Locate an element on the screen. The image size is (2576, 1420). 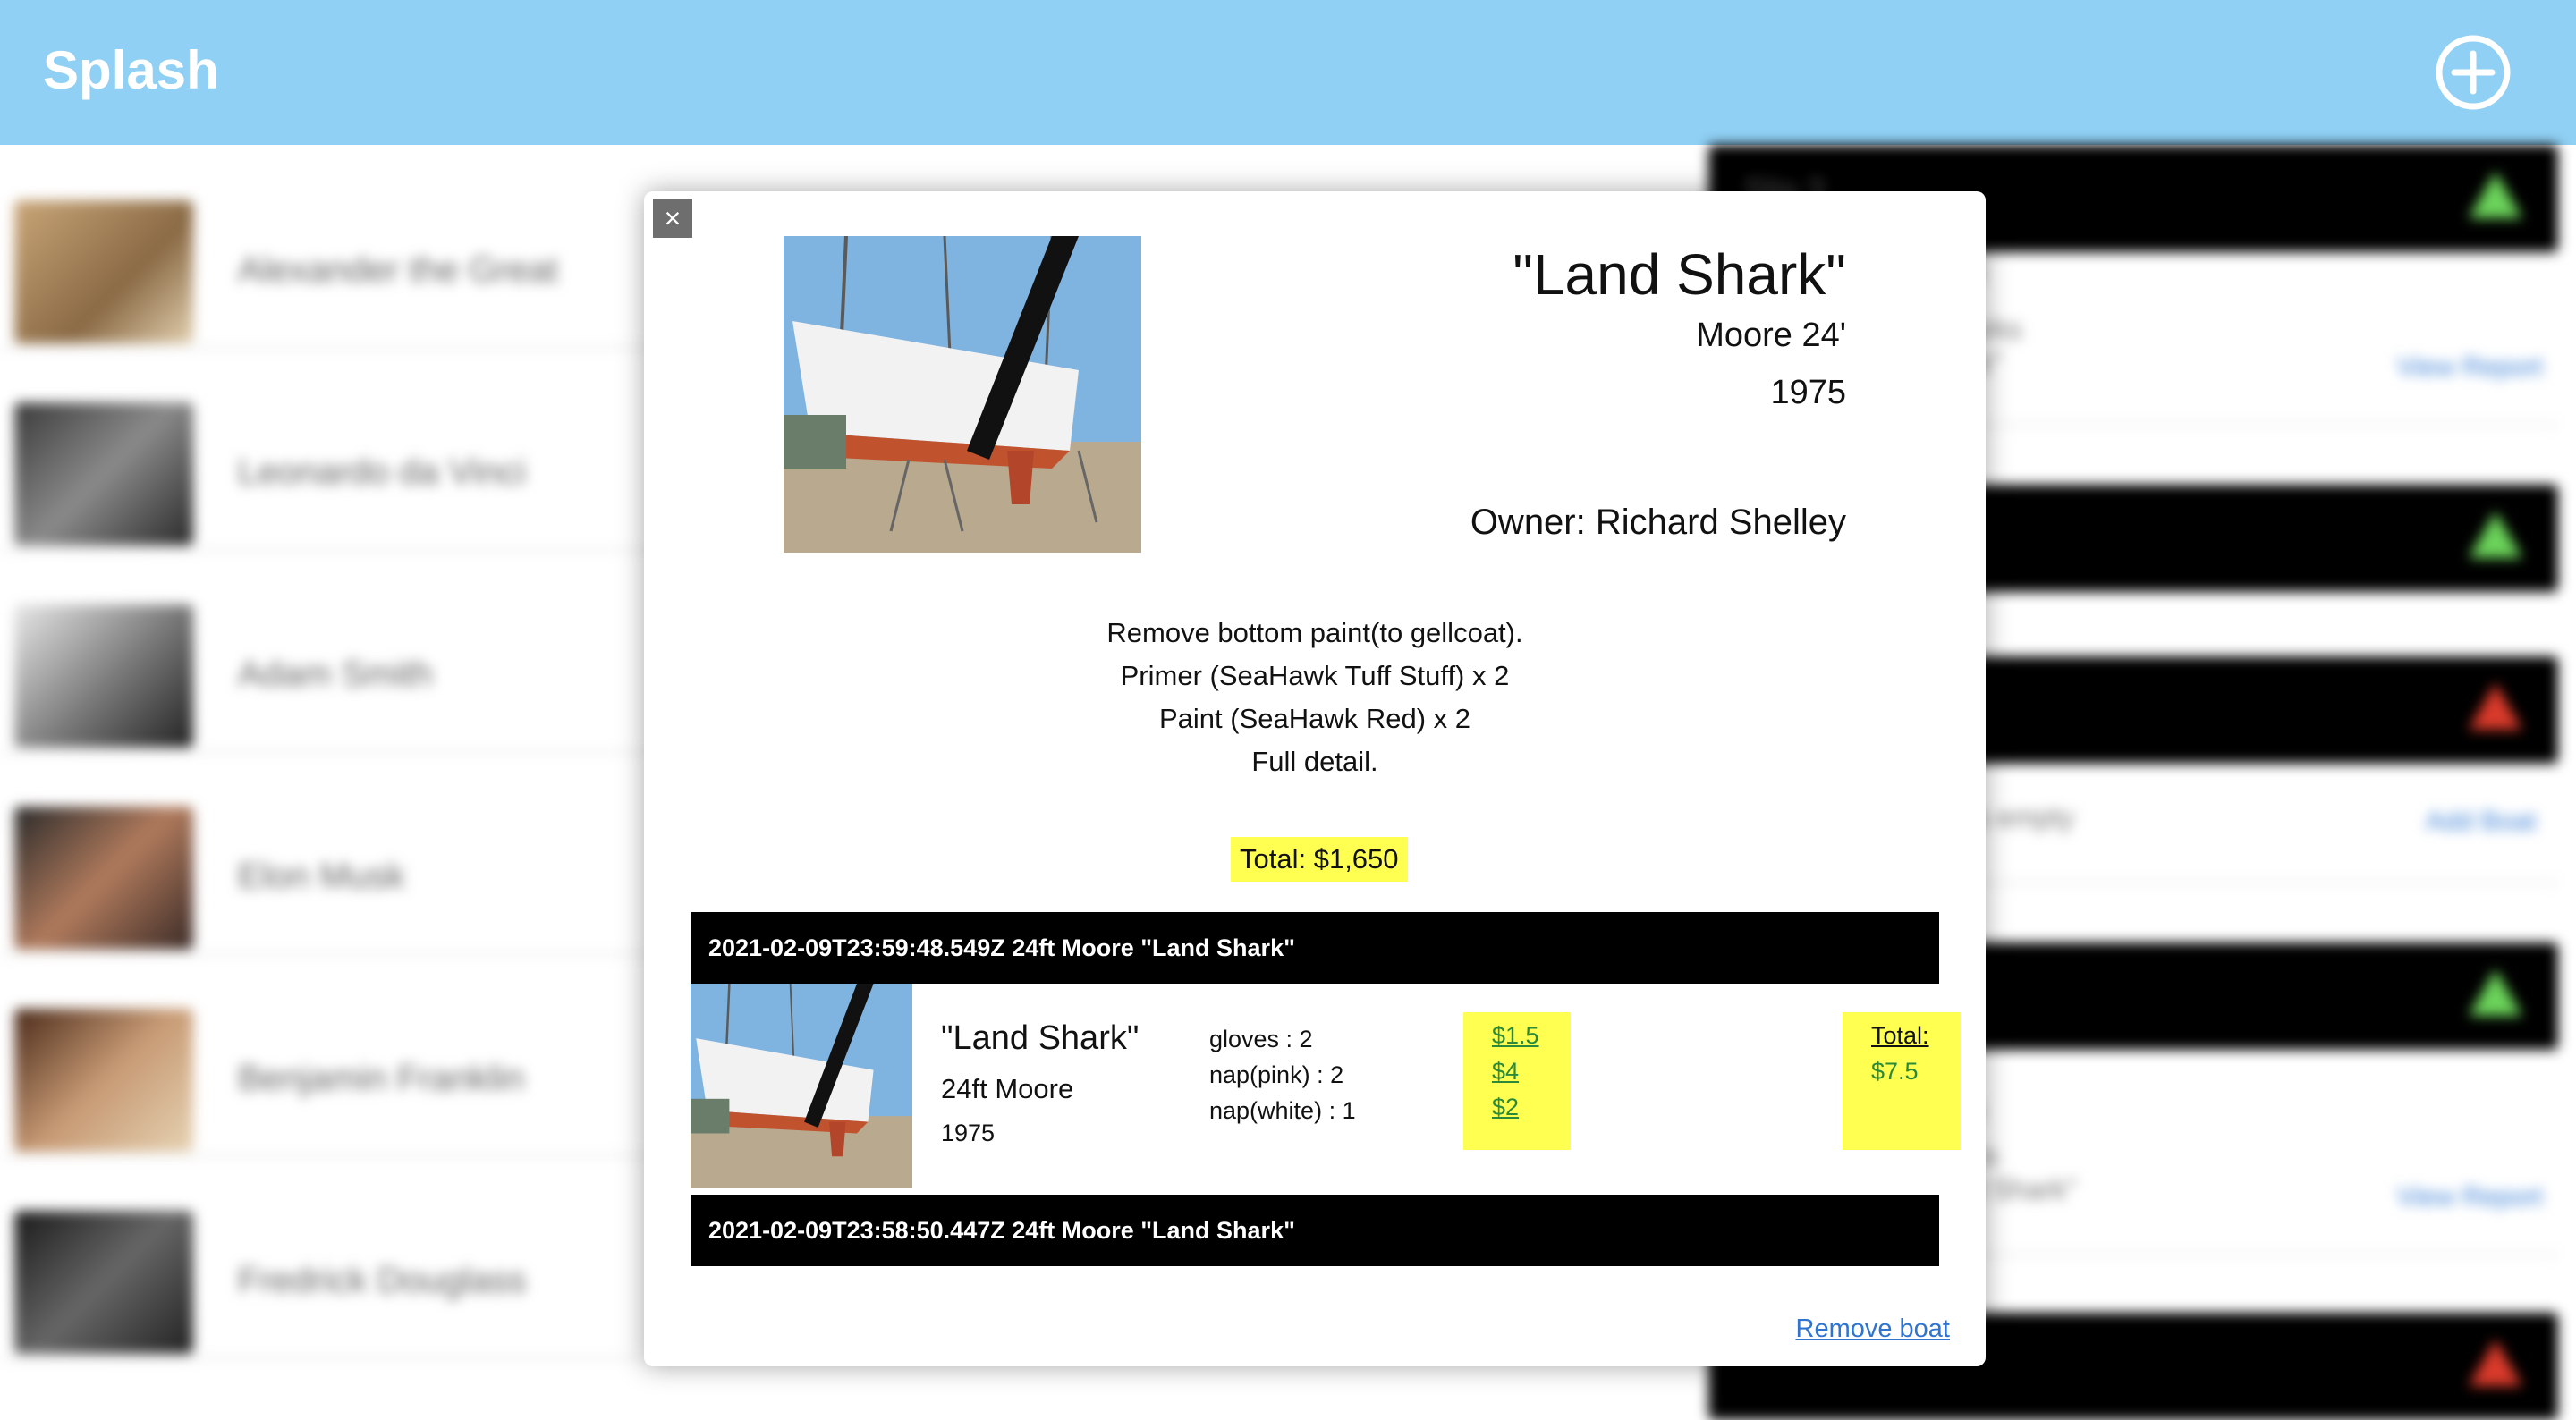
supply-item: gloves : 2 is located at coordinates (1261, 1039).